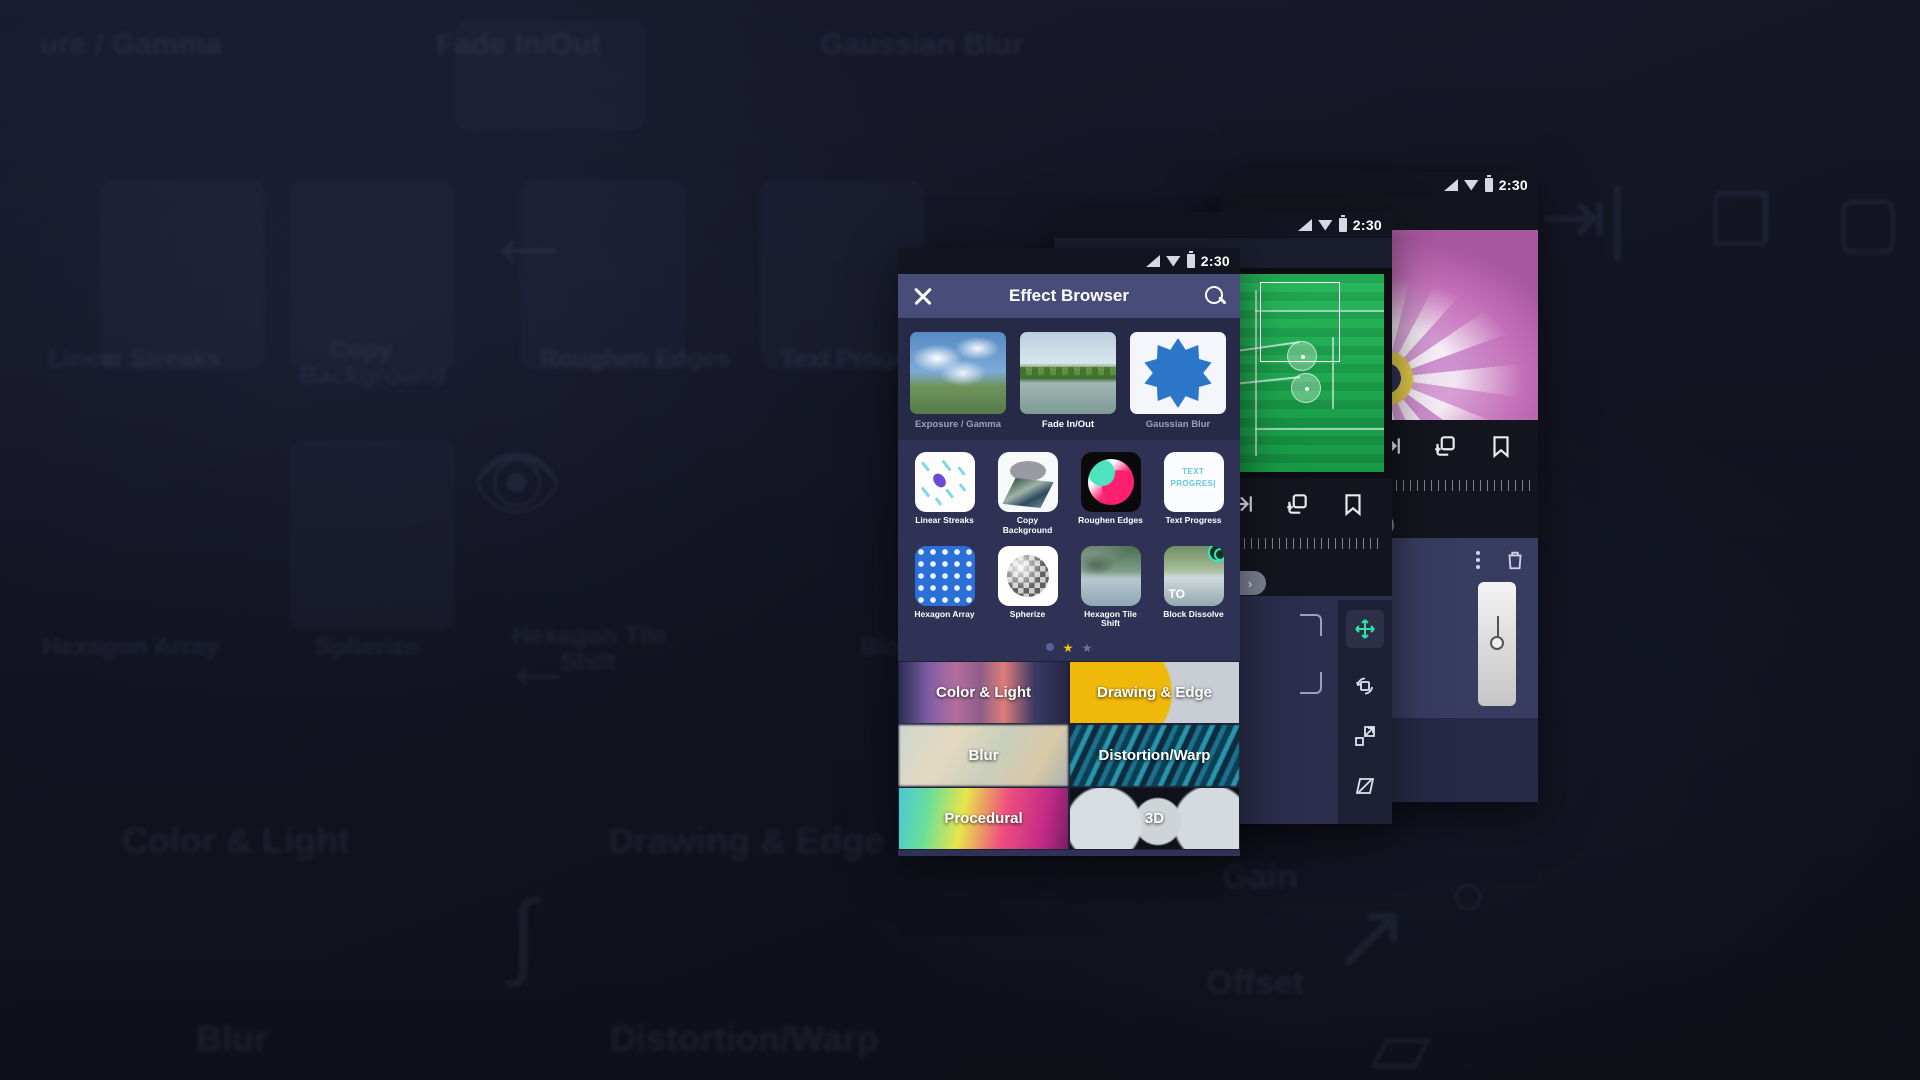 This screenshot has height=1080, width=1920. Describe the element at coordinates (1110, 618) in the screenshot. I see `effect-label: Hexagon Tile Shift` at that location.